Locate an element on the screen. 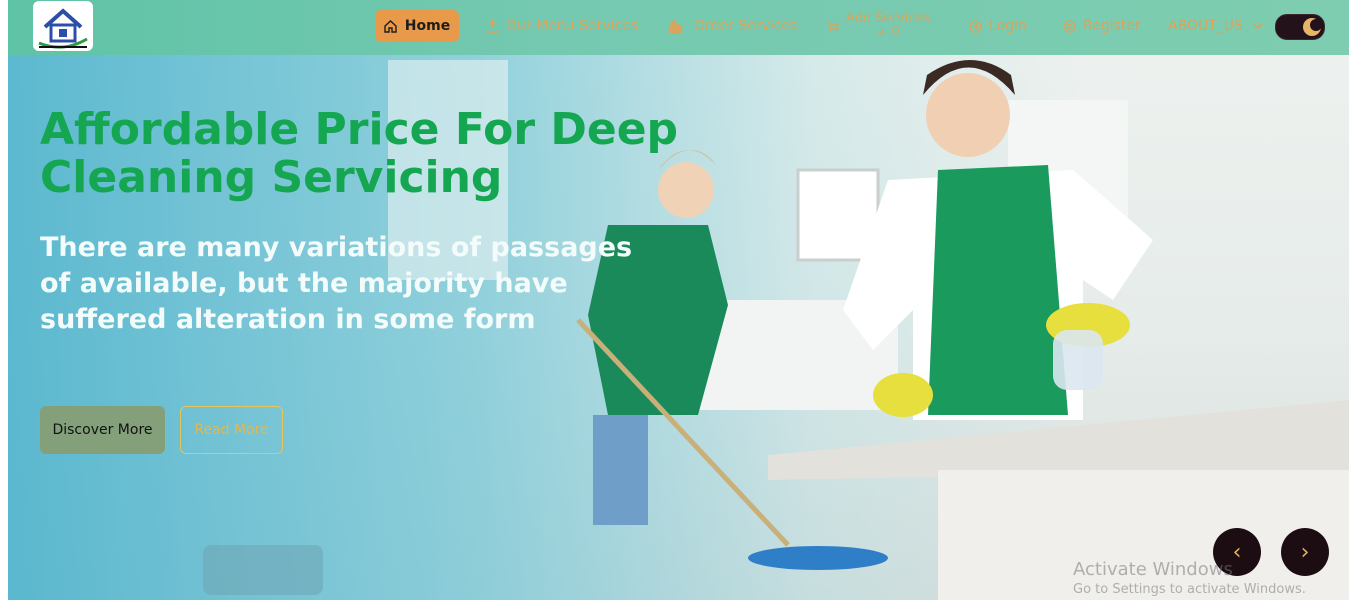 The image size is (1352, 602). login-icon is located at coordinates (975, 26).